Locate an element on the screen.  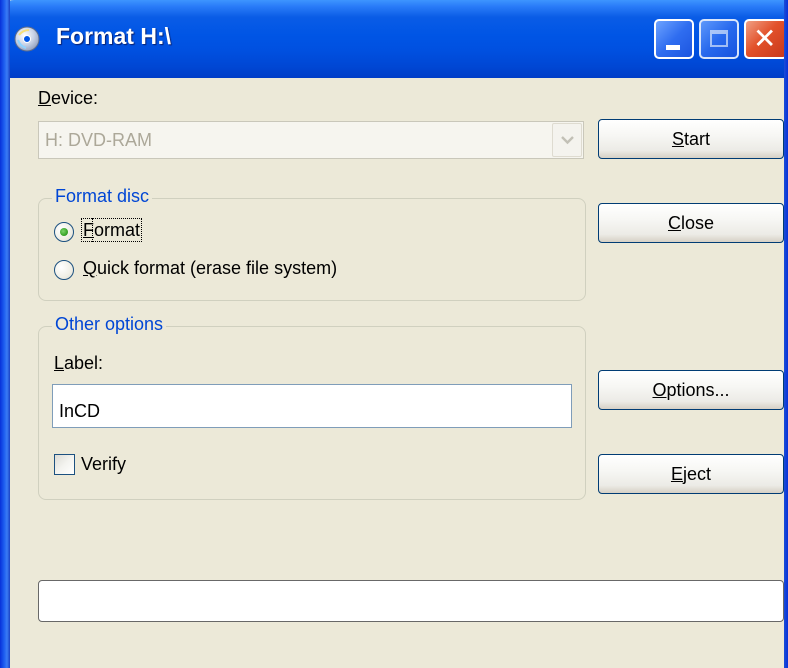
window-frame-right is located at coordinates (786, 334).